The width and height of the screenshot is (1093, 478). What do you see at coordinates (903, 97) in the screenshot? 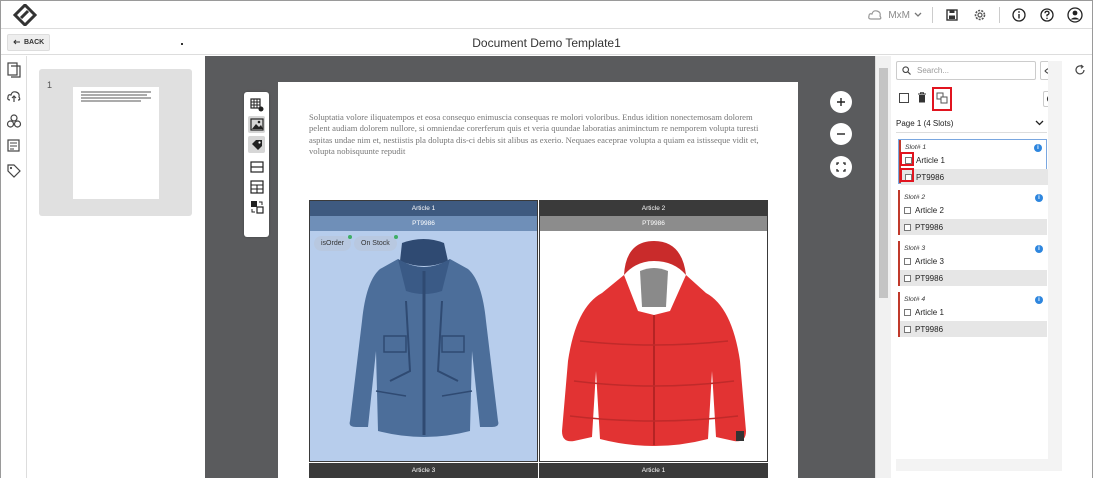
I see `select-all-checkbox` at bounding box center [903, 97].